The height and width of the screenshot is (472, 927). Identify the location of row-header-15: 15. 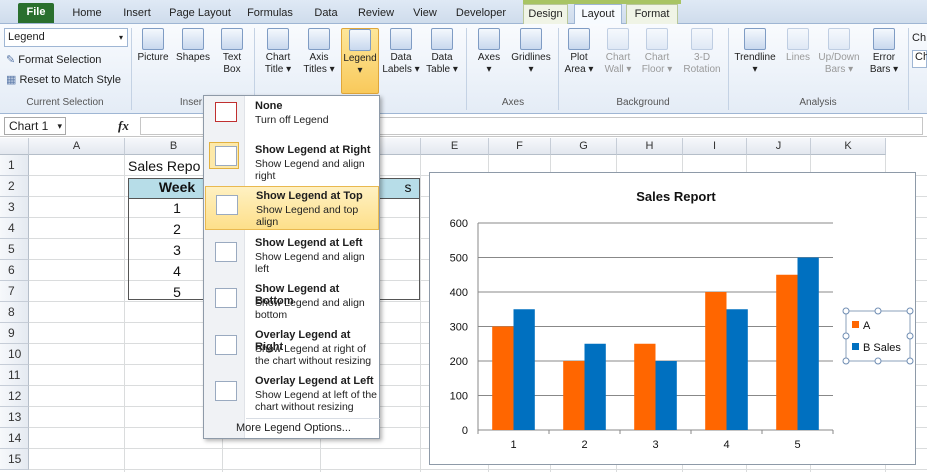
(14, 459).